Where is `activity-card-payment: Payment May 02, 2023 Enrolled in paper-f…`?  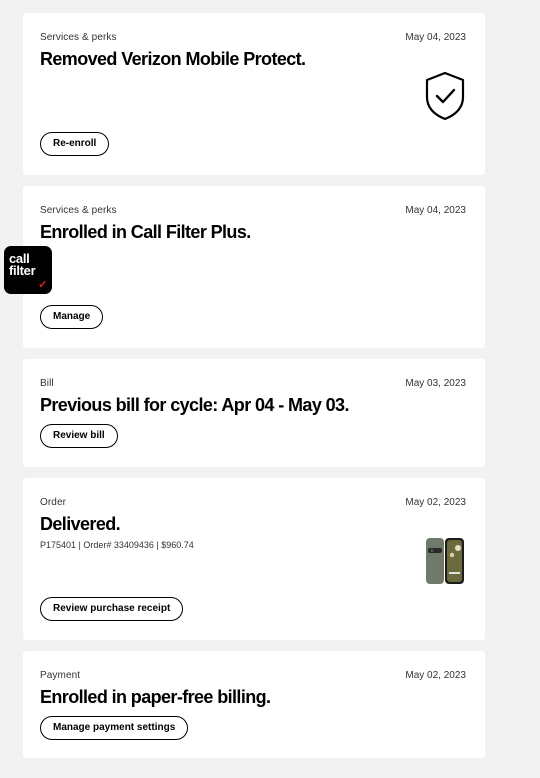 activity-card-payment: Payment May 02, 2023 Enrolled in paper-f… is located at coordinates (254, 704).